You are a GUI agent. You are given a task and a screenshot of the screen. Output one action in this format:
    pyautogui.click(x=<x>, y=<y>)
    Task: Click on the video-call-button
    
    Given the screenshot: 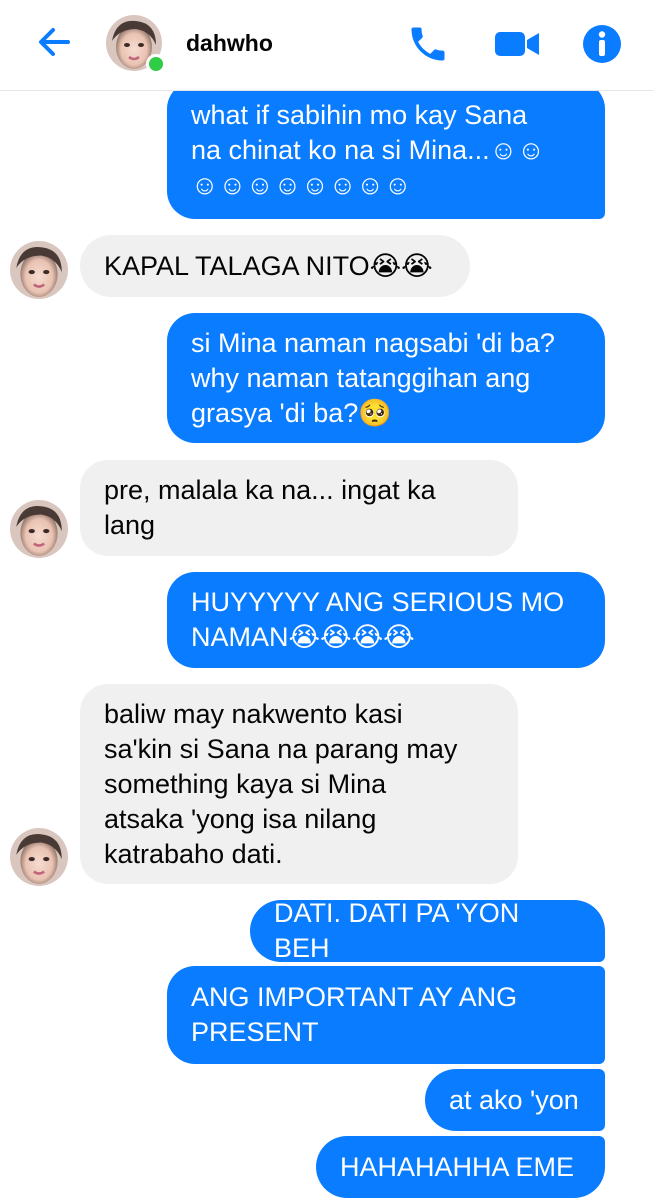 What is the action you would take?
    pyautogui.click(x=516, y=44)
    